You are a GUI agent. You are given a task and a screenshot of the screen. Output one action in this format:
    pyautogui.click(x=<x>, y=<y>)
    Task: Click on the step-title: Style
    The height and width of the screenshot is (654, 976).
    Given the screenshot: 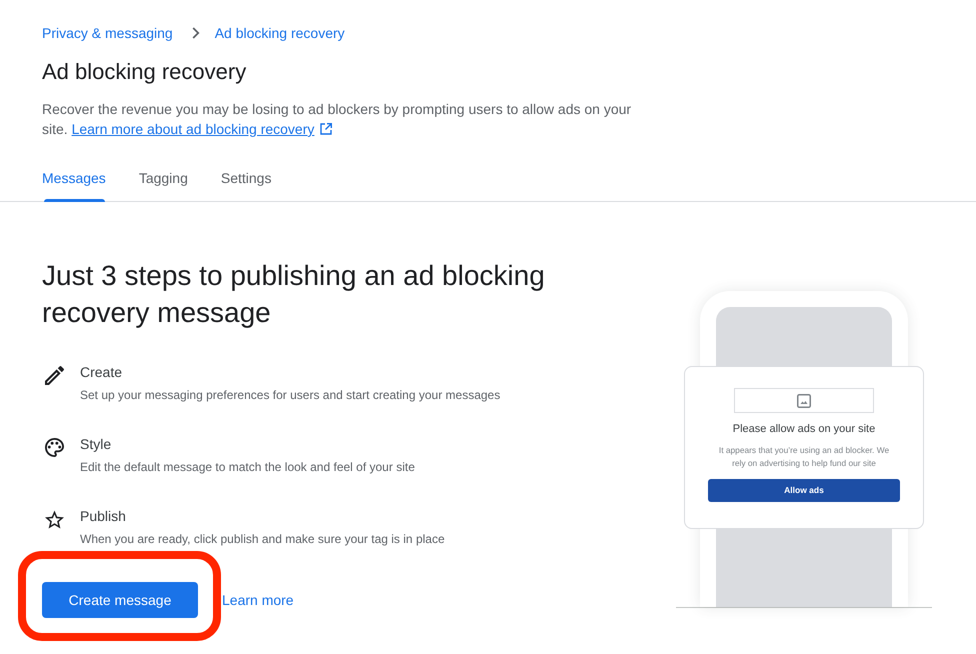 What is the action you would take?
    pyautogui.click(x=96, y=444)
    